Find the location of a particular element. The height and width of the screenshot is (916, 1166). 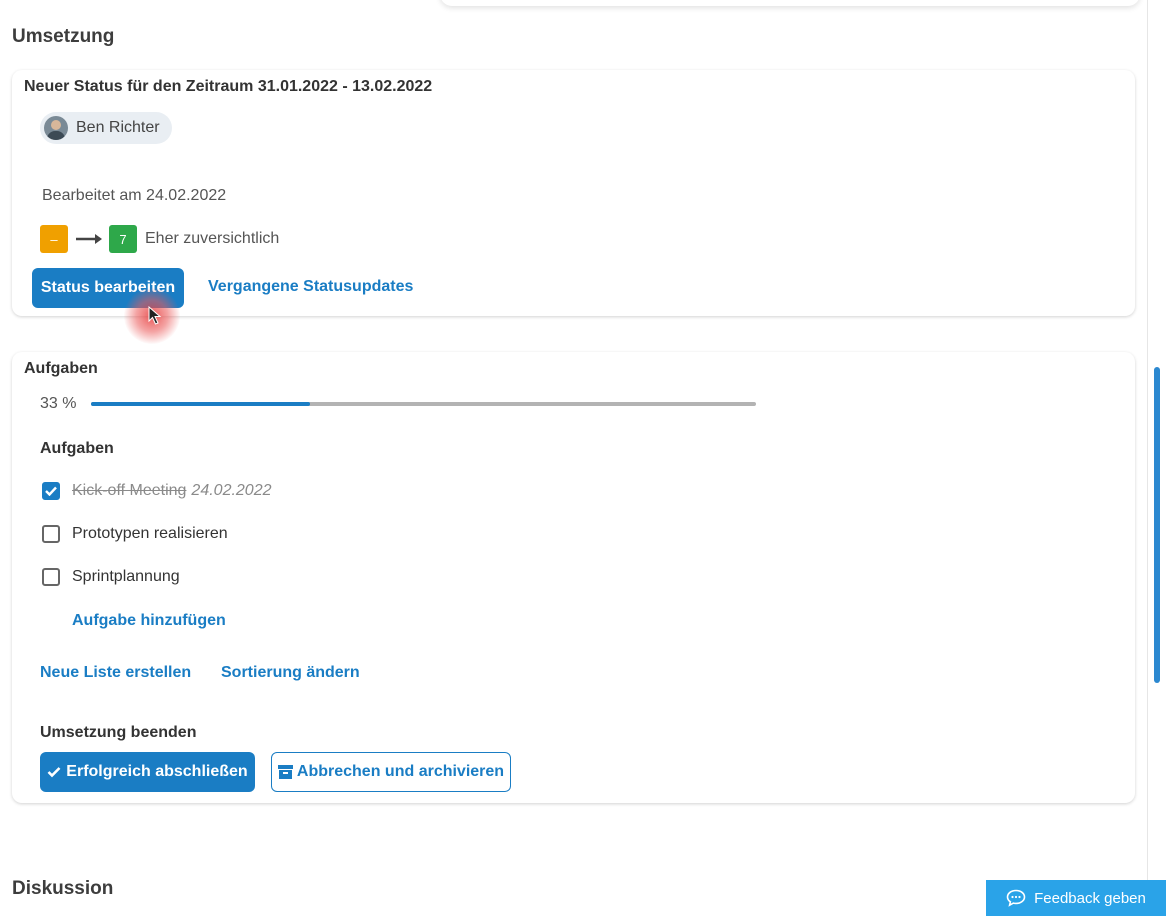

cancel-and-archive-button: Abbrechen und archivieren is located at coordinates (391, 772).